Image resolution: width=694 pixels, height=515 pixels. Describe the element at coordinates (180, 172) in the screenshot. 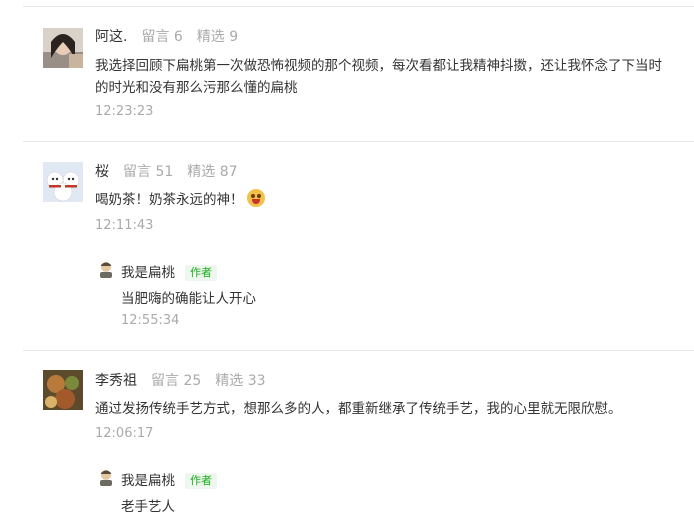

I see `comment-stats: 留言 51 精选 87` at that location.